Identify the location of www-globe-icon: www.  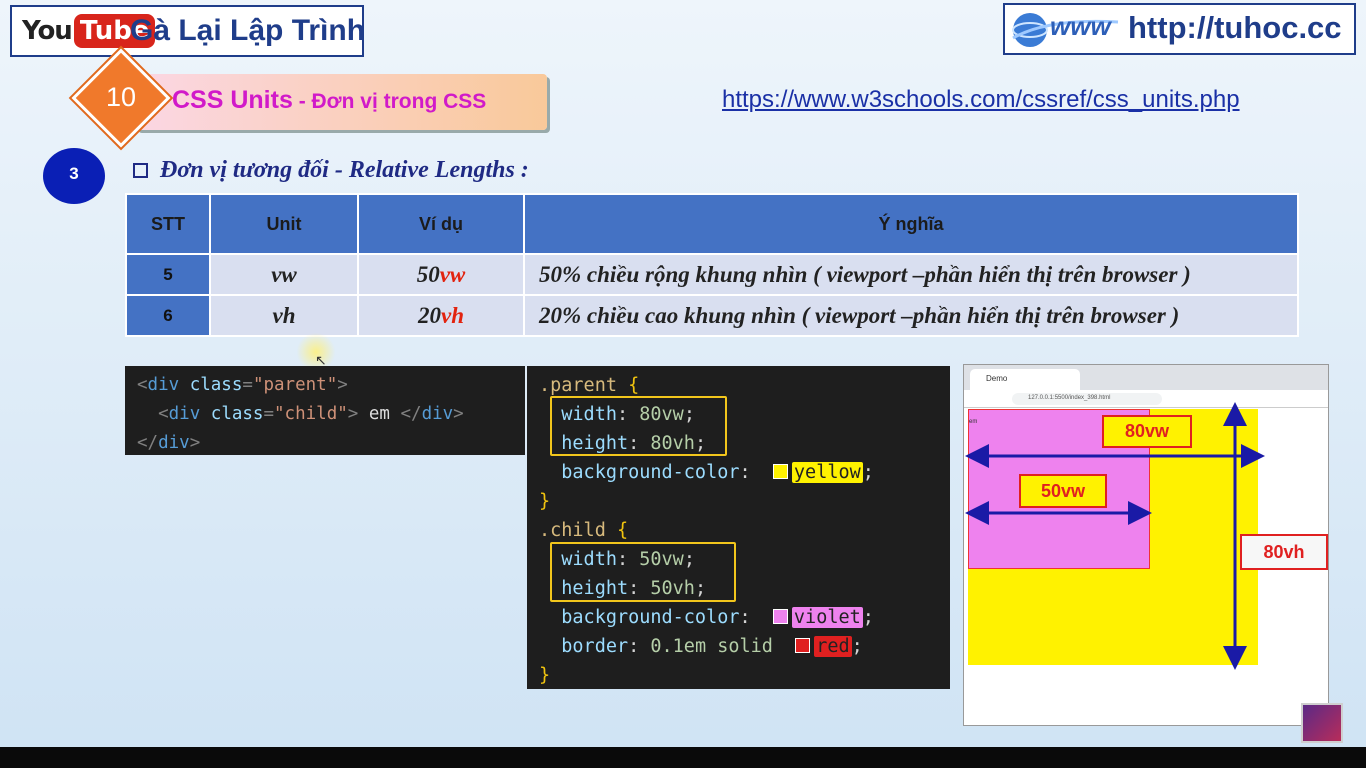
(1065, 29).